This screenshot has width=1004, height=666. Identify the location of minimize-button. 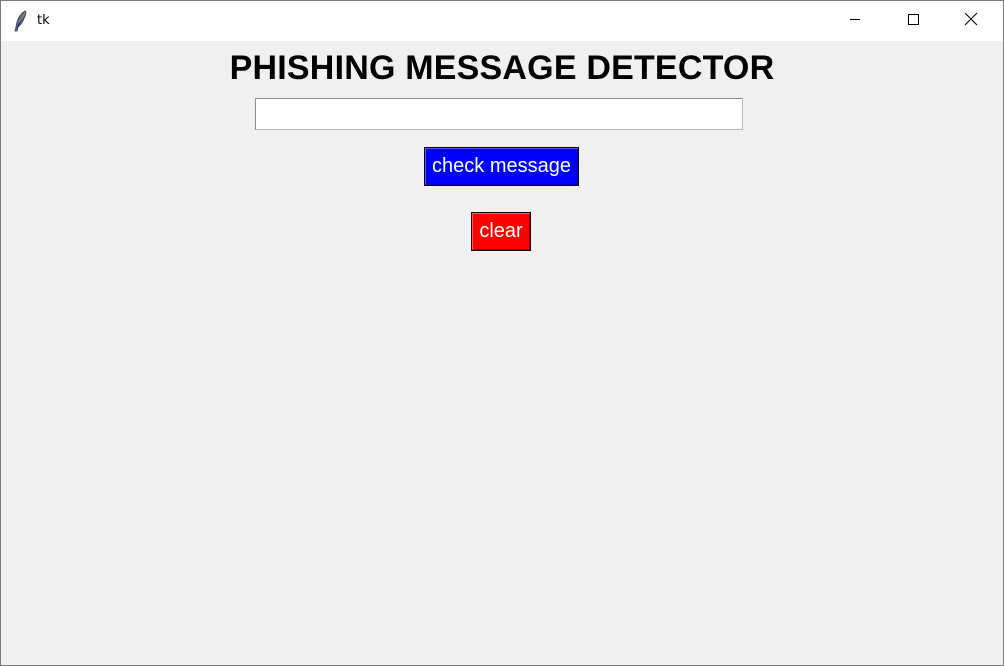
(855, 21).